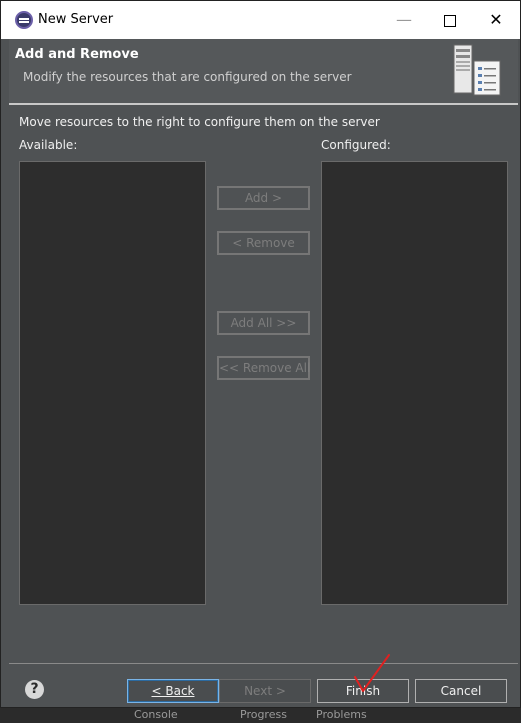  What do you see at coordinates (263, 714) in the screenshot?
I see `progress-tab: Progress` at bounding box center [263, 714].